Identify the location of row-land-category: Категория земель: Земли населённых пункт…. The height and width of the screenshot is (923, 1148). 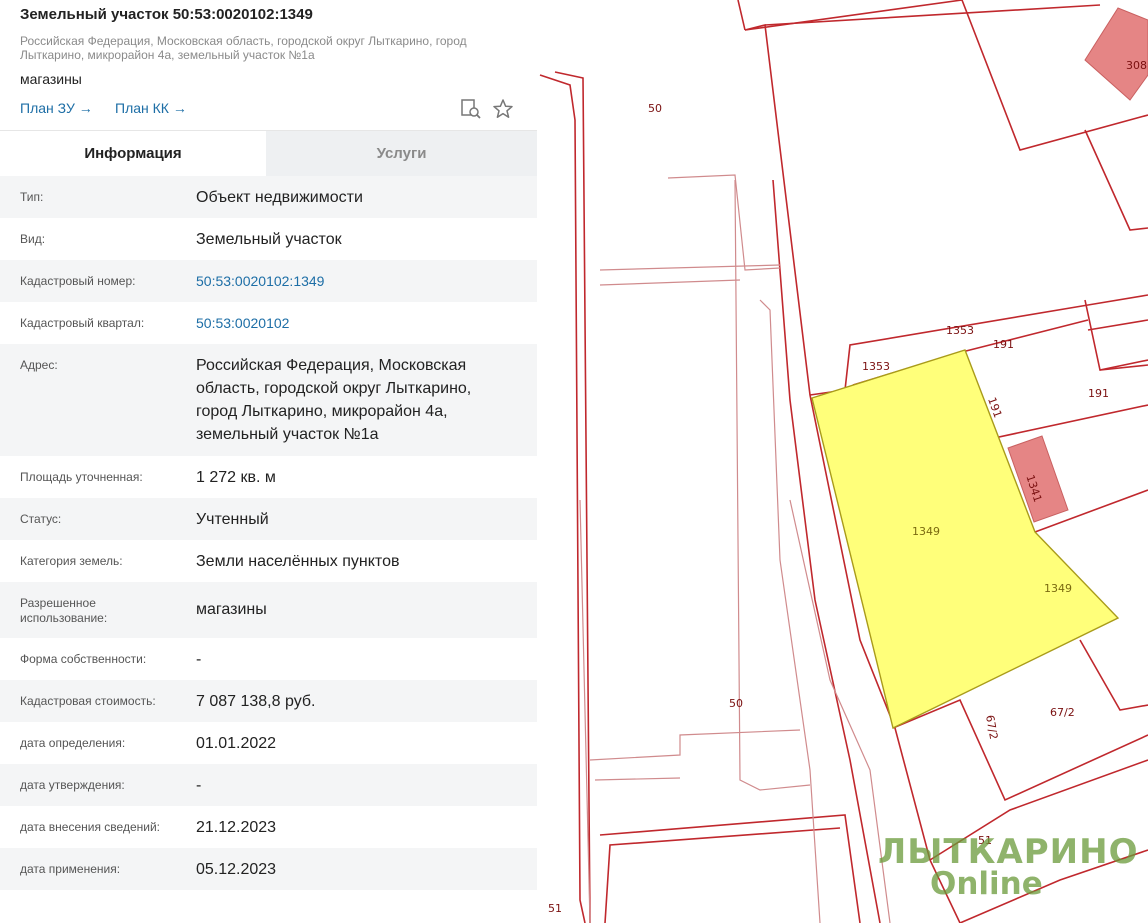
(268, 561).